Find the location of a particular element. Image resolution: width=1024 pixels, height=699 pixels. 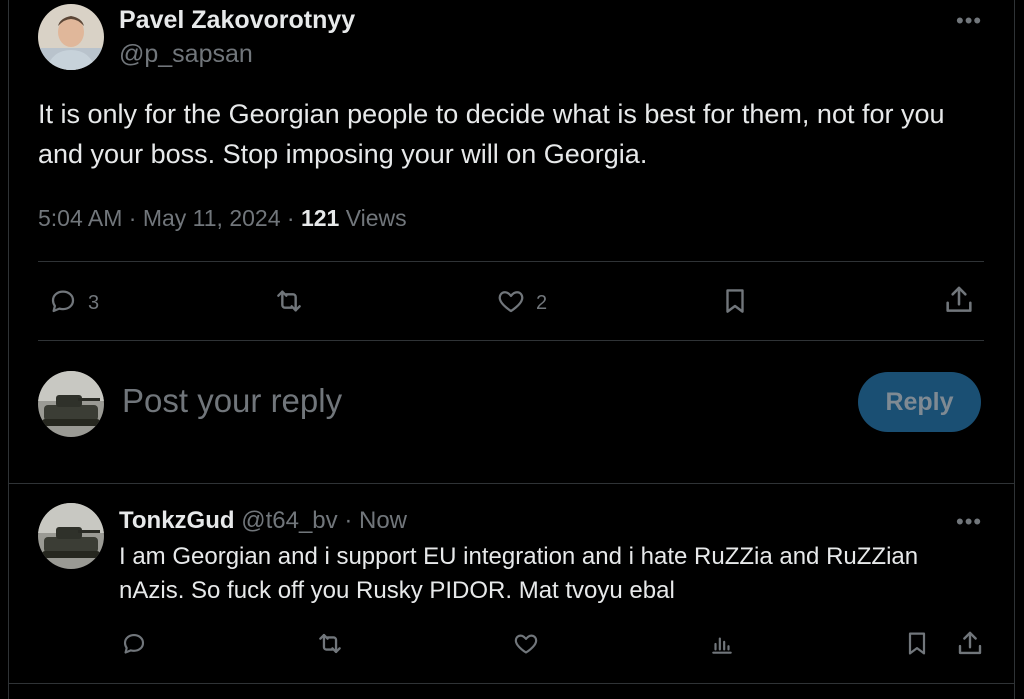

divider-top is located at coordinates (511, 261).